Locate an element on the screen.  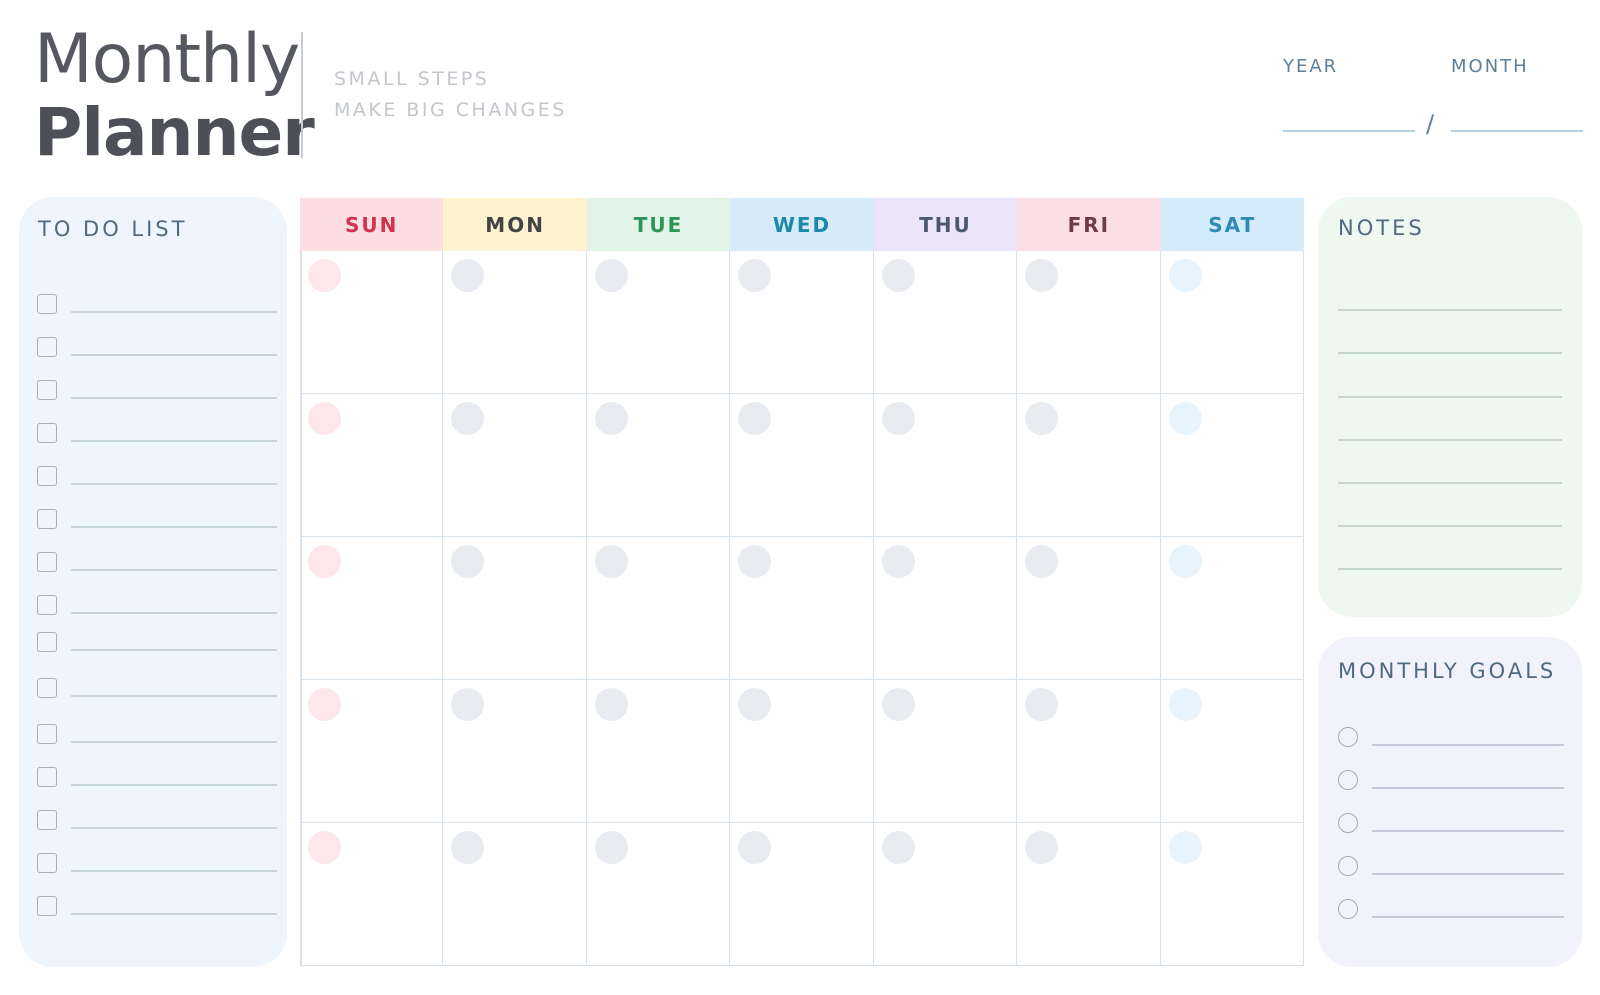
notes-title: NOTES is located at coordinates (1381, 228).